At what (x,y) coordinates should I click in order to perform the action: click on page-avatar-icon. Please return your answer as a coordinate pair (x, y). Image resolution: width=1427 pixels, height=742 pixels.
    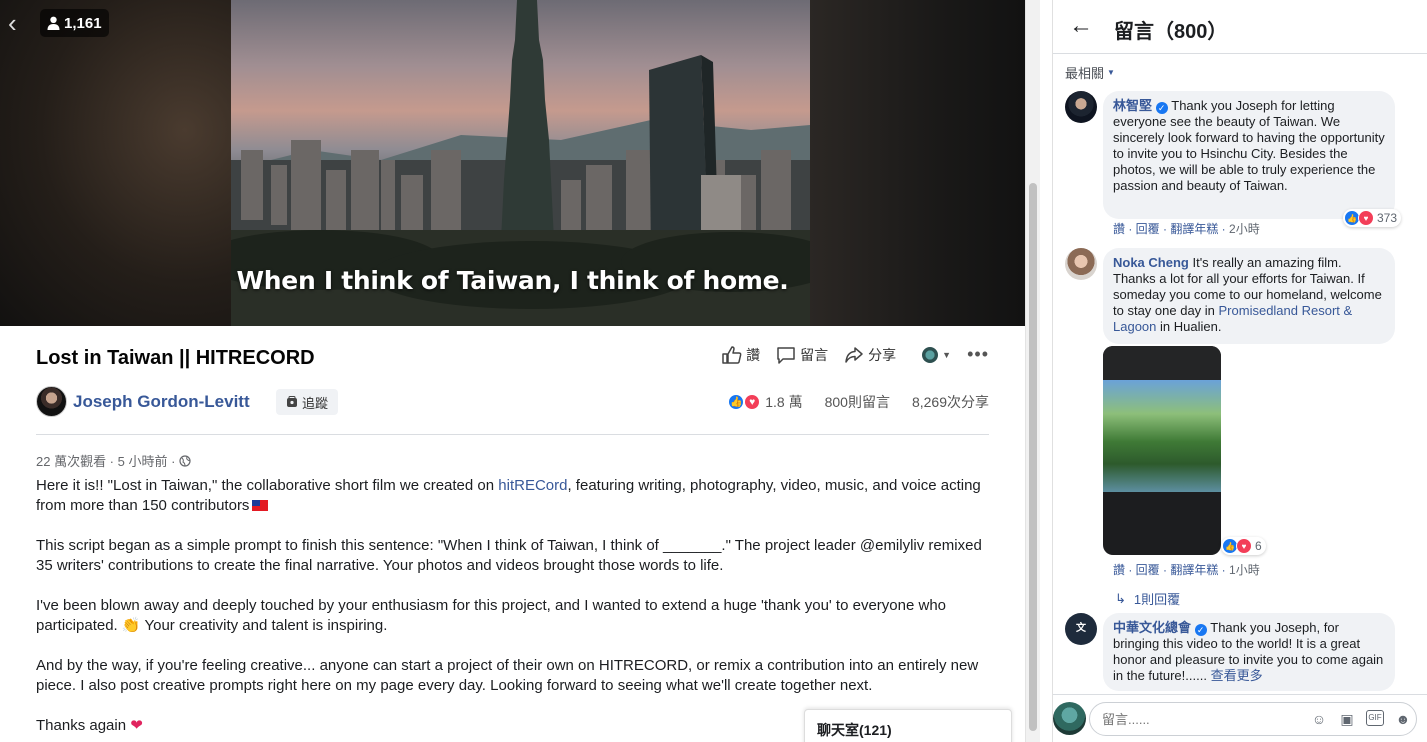
    Looking at the image, I should click on (930, 354).